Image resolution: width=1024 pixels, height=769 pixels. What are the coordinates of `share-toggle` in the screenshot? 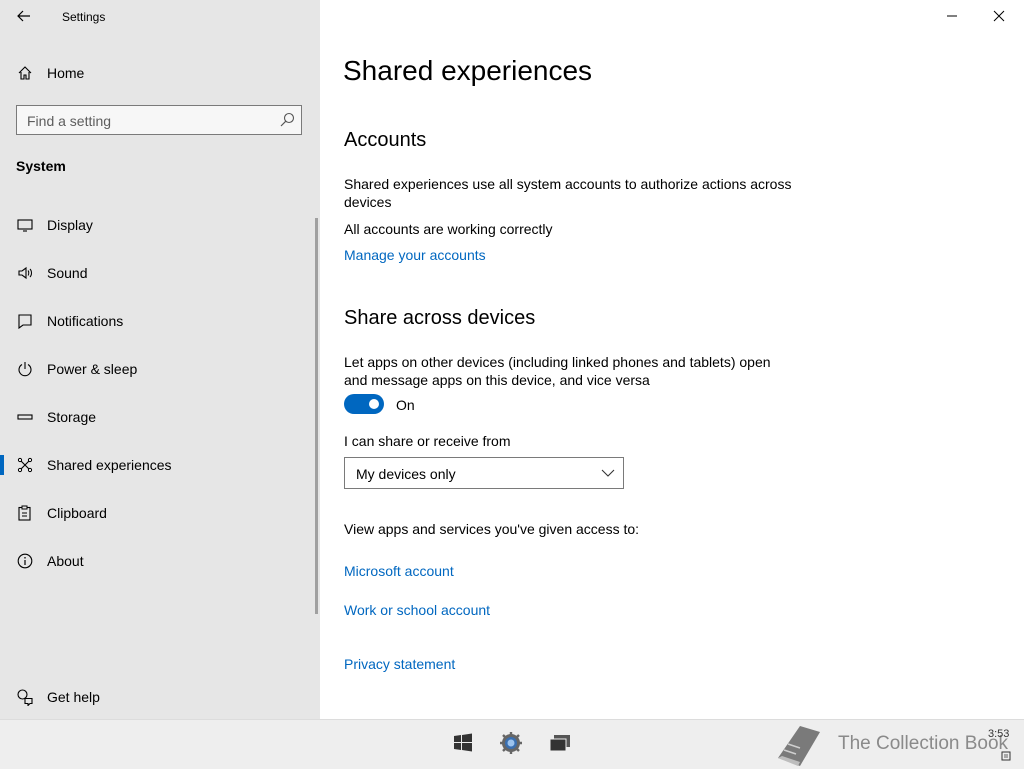 It's located at (364, 404).